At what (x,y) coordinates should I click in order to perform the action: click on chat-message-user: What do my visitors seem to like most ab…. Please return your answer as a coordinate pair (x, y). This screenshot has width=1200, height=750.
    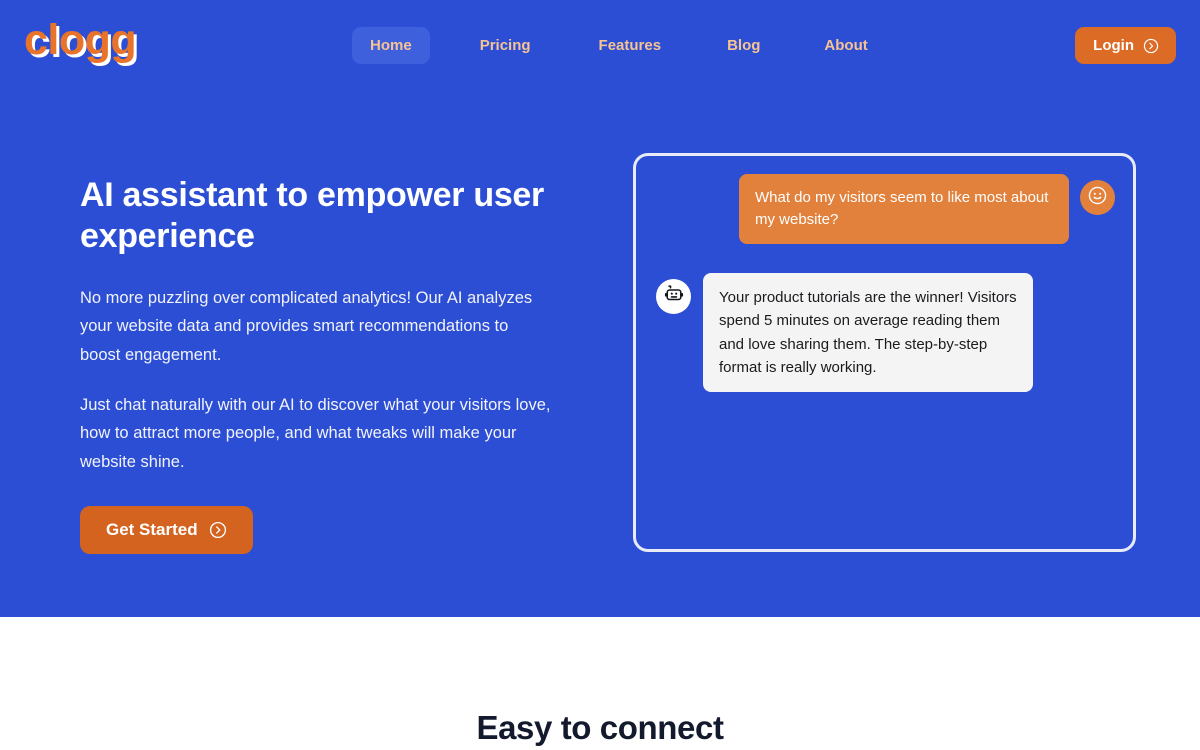
    Looking at the image, I should click on (885, 209).